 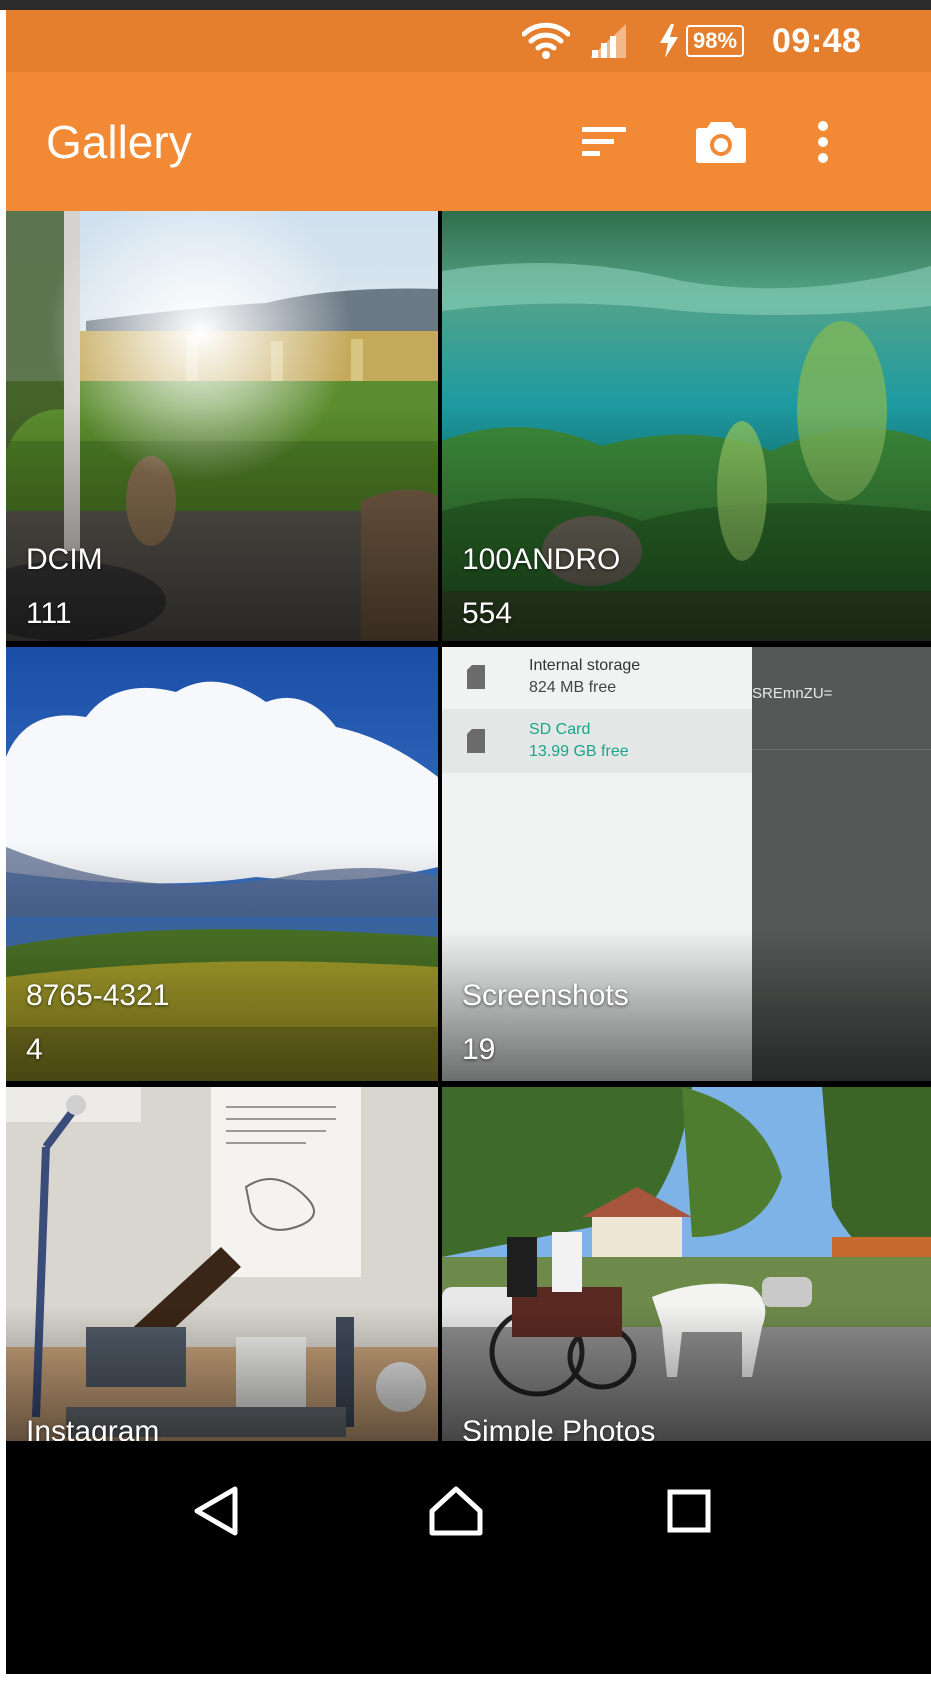 I want to click on album-count: 111, so click(x=49, y=613).